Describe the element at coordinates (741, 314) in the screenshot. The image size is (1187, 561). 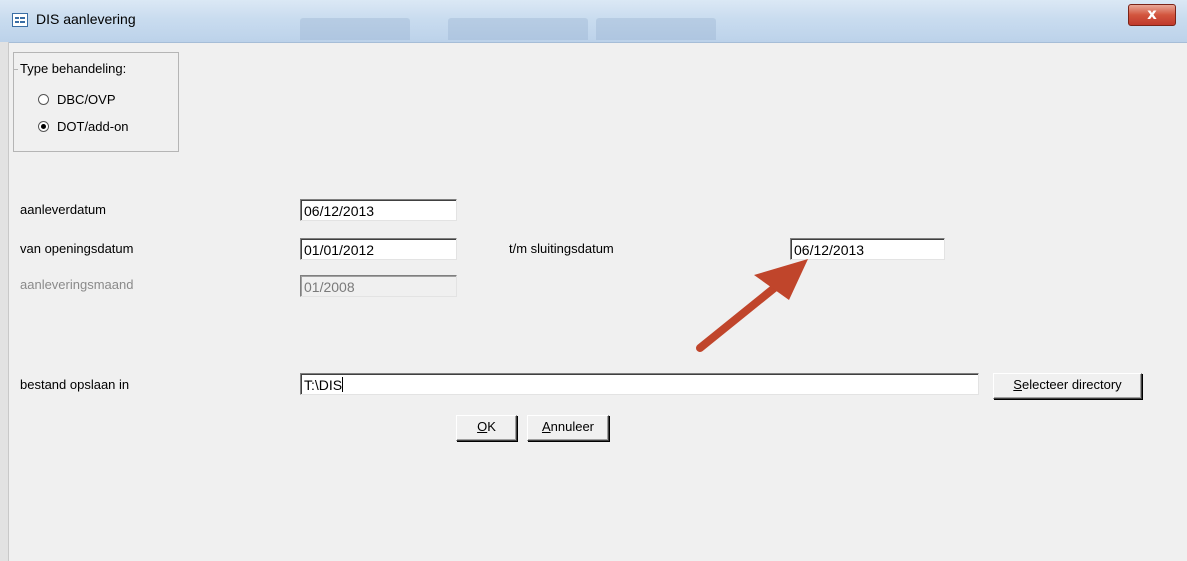
I see `arrow-shaft` at that location.